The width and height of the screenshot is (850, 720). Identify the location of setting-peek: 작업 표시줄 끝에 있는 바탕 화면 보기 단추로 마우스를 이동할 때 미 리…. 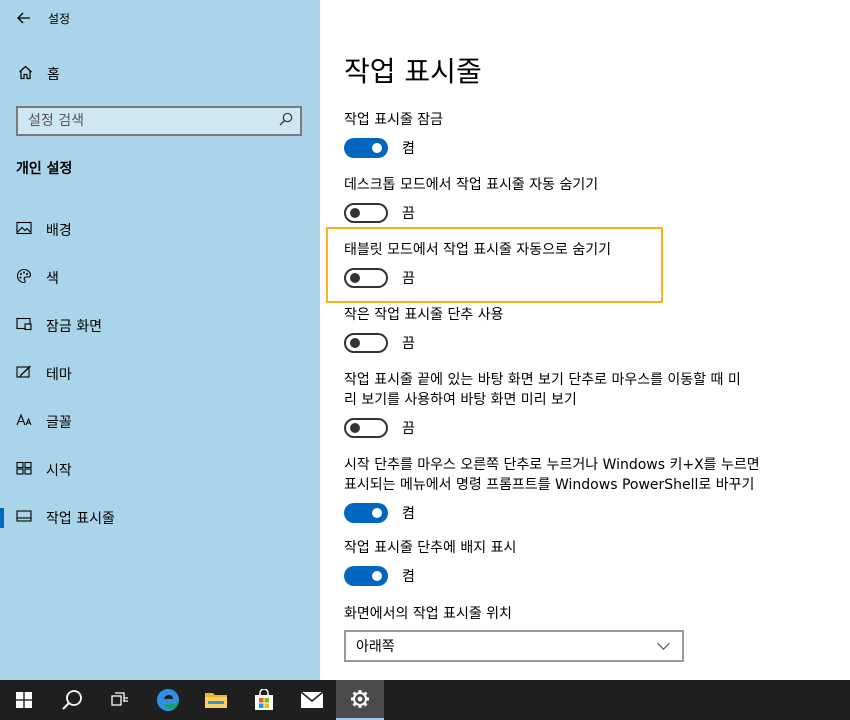
(542, 404).